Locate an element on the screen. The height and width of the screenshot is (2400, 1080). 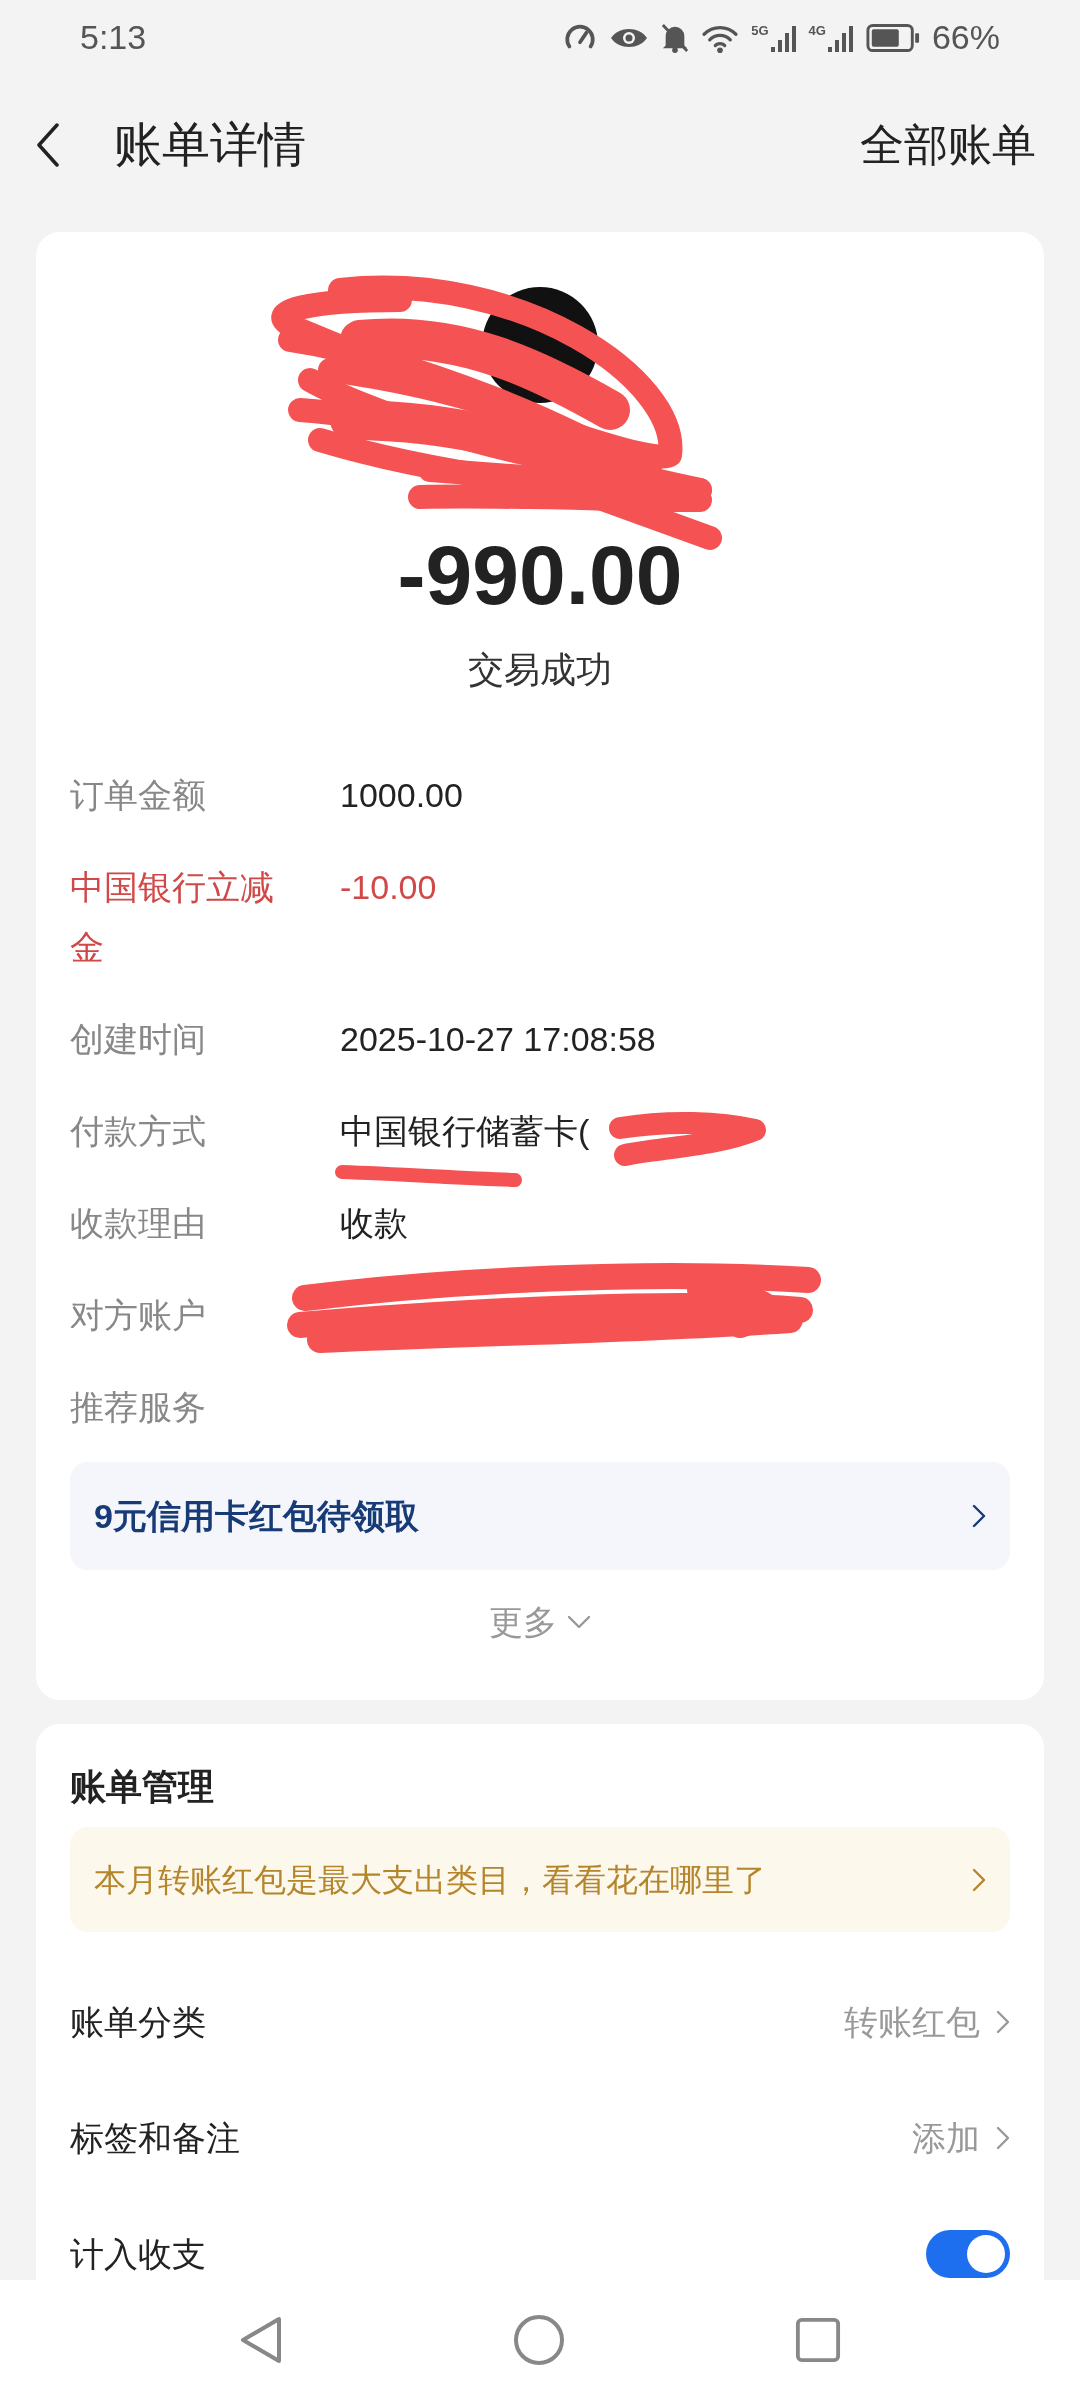
setting-label: 计入收支 is located at coordinates (138, 2254).